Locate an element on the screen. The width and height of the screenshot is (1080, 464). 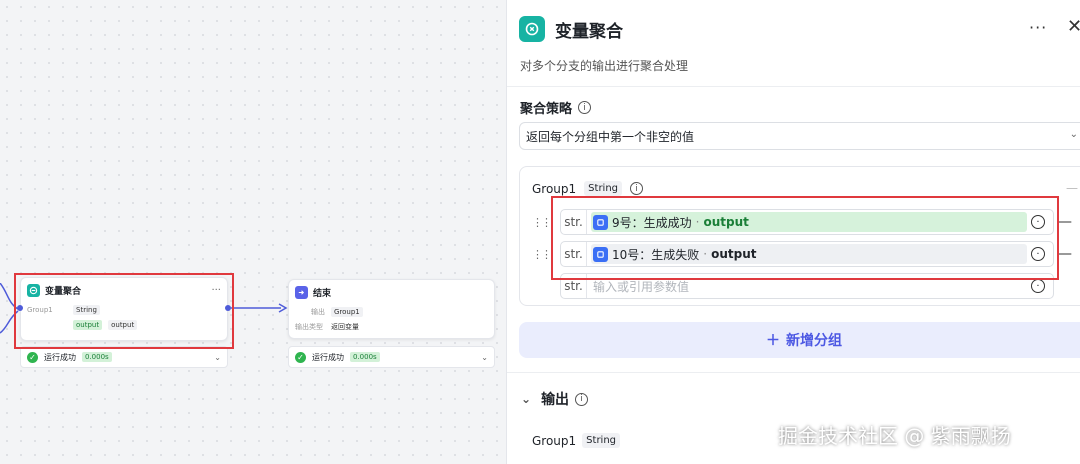
remove-group-icon: — is located at coordinates (1072, 188).